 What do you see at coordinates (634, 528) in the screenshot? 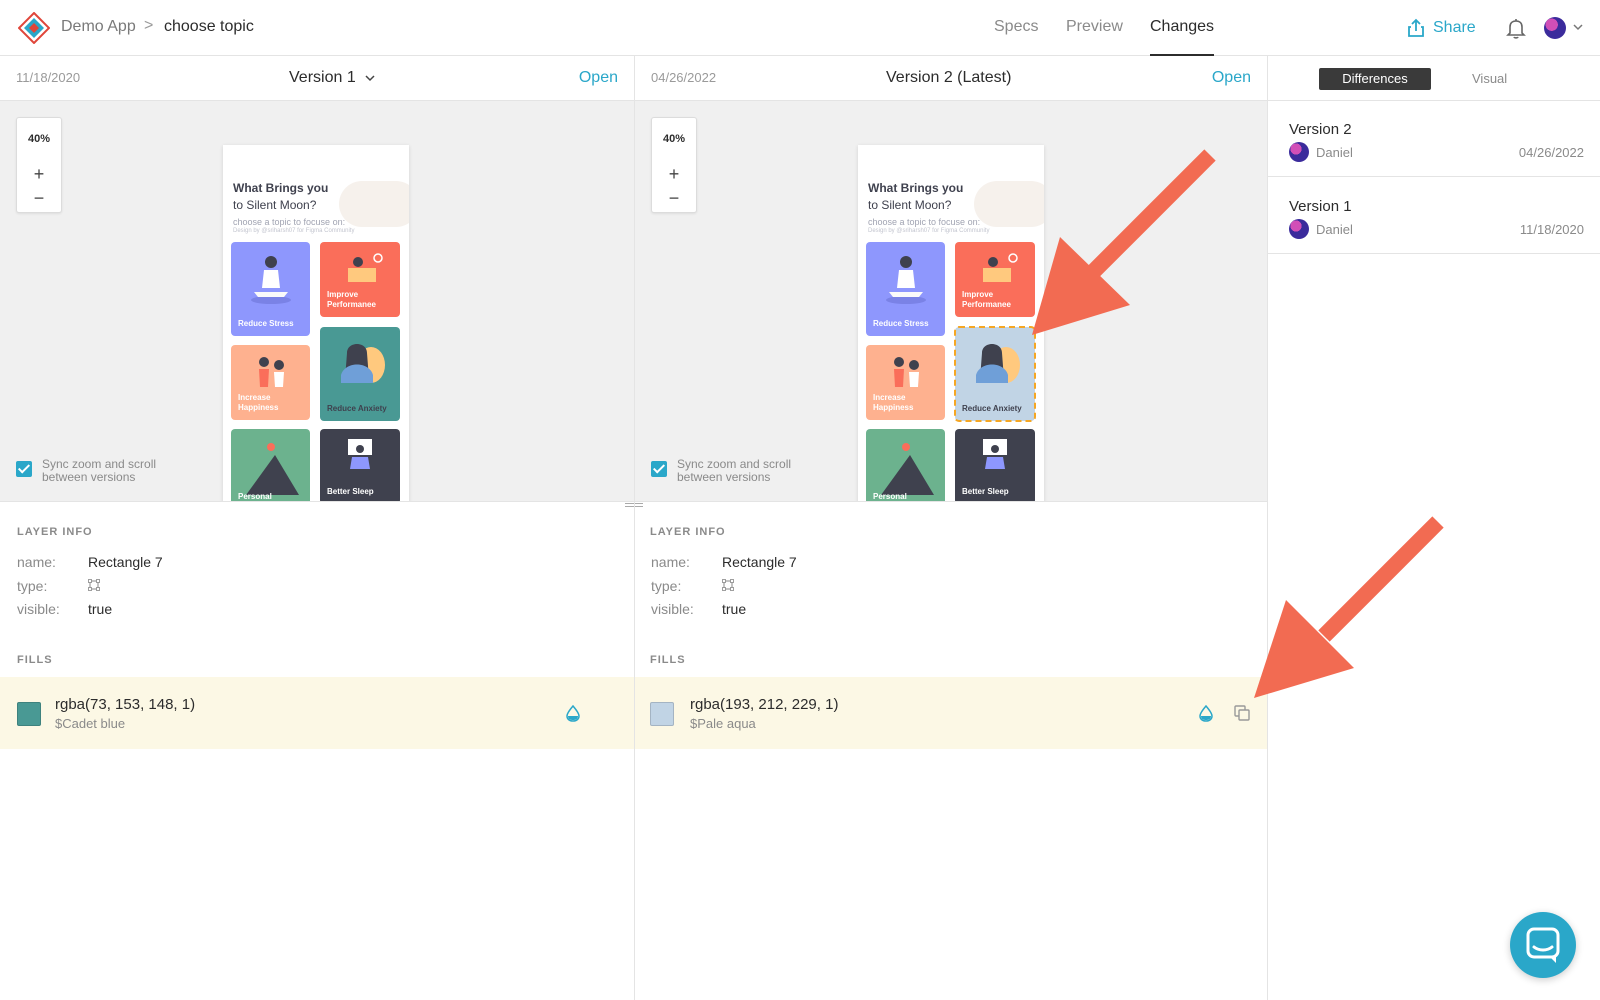
I see `version-divider` at bounding box center [634, 528].